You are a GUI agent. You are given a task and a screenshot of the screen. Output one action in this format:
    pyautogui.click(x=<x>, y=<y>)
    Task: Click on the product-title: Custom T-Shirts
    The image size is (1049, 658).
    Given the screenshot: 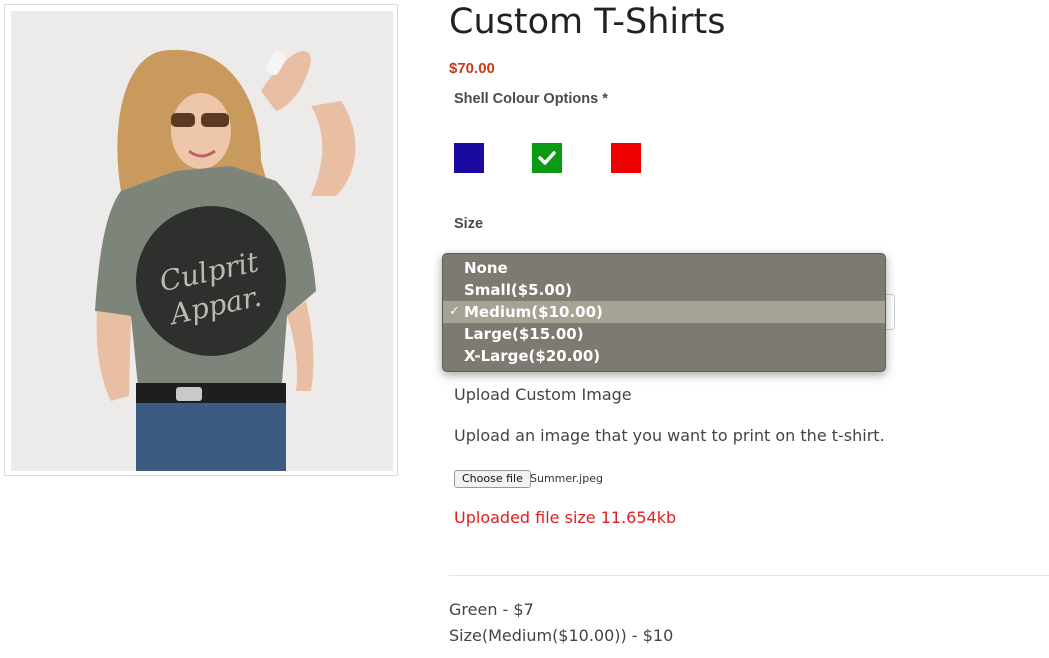 What is the action you would take?
    pyautogui.click(x=587, y=22)
    